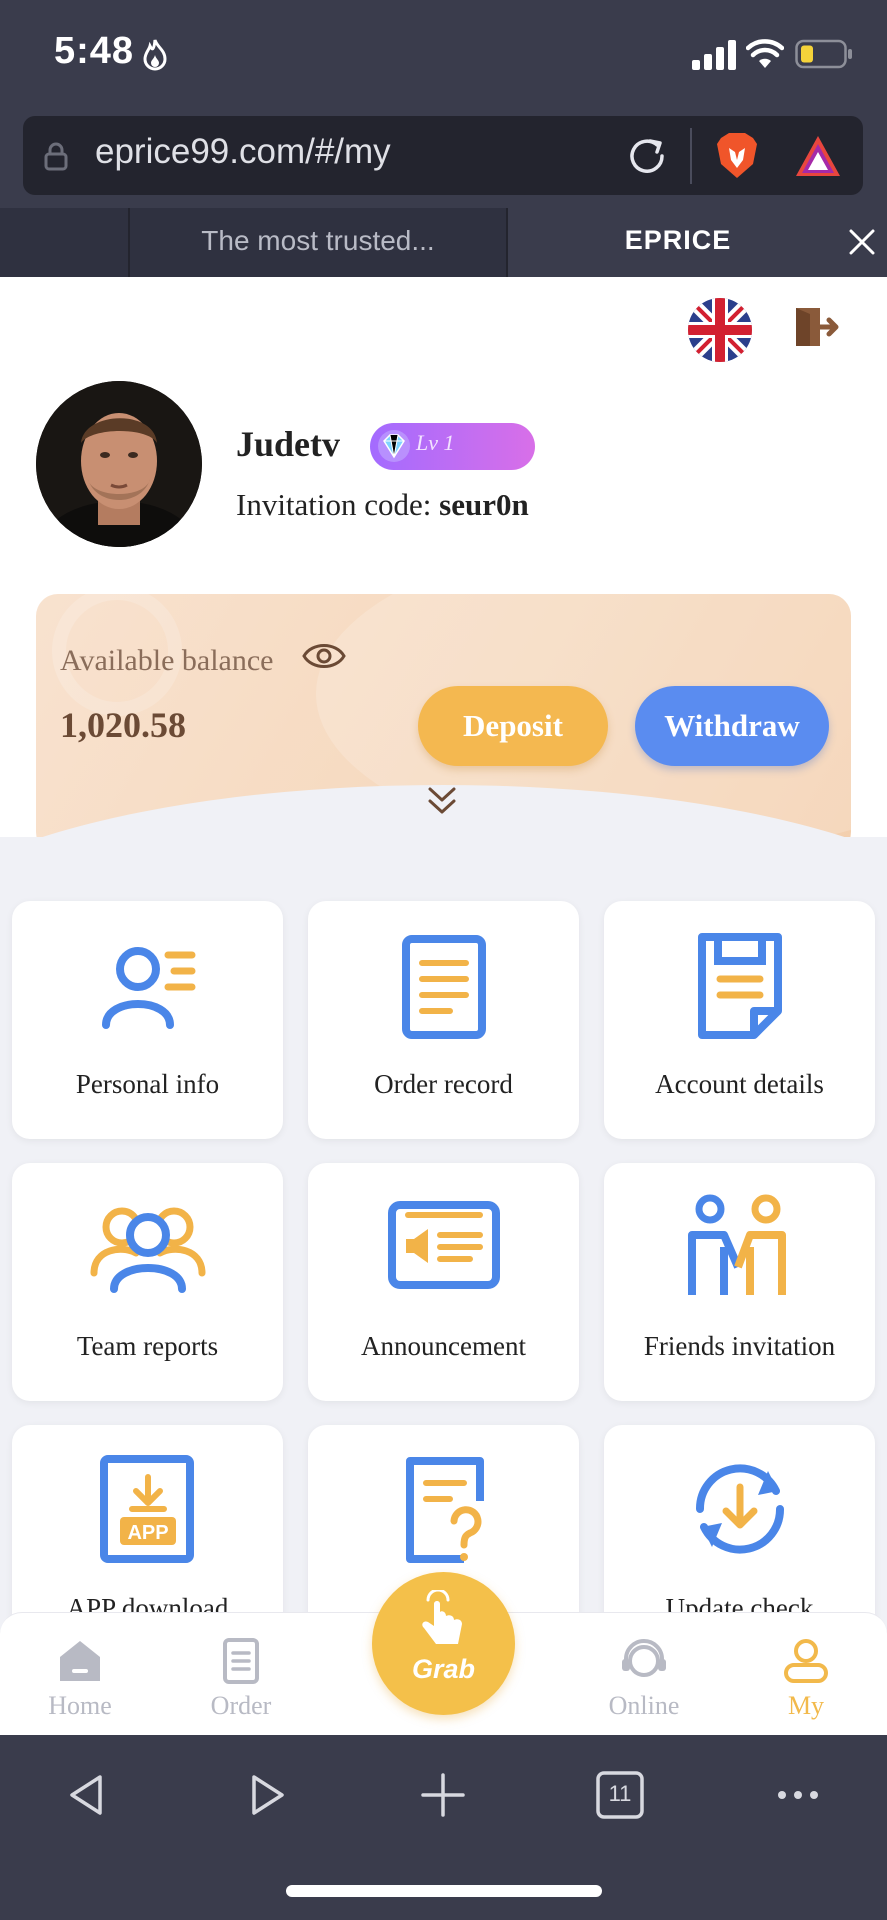 The width and height of the screenshot is (887, 1920). I want to click on tab-active: EPRICE, so click(697, 242).